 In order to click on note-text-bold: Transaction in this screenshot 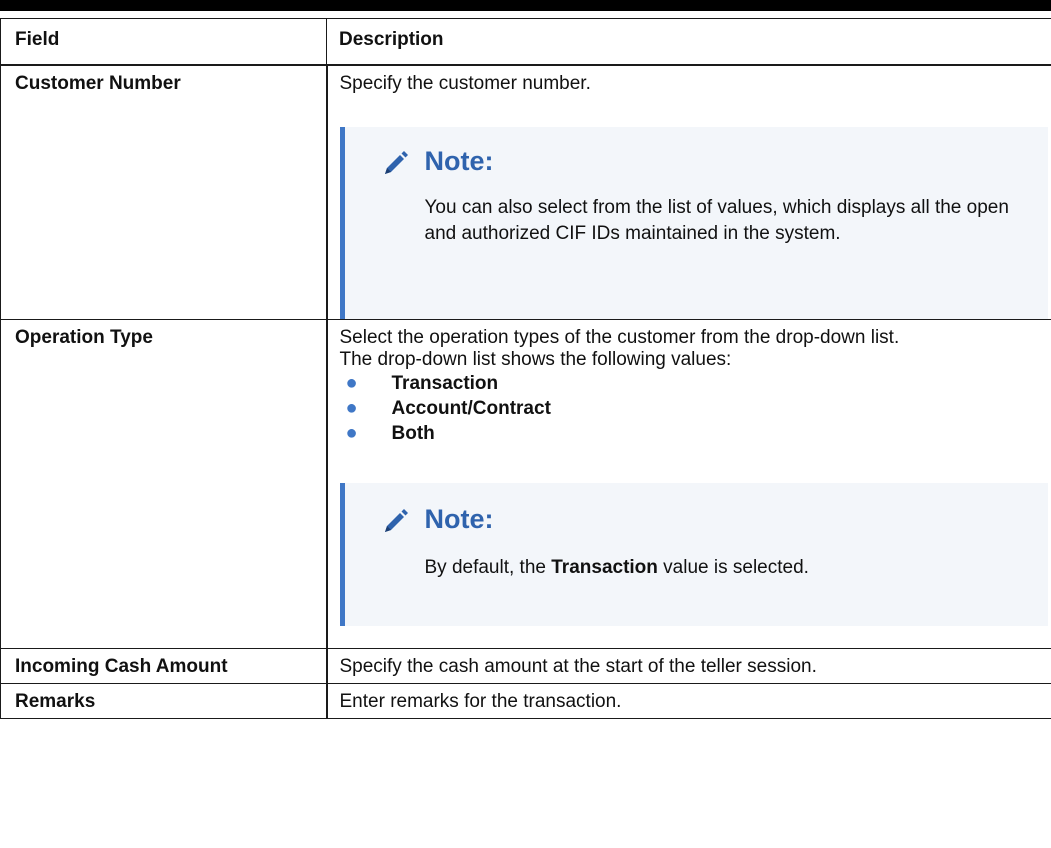, I will do `click(604, 567)`.